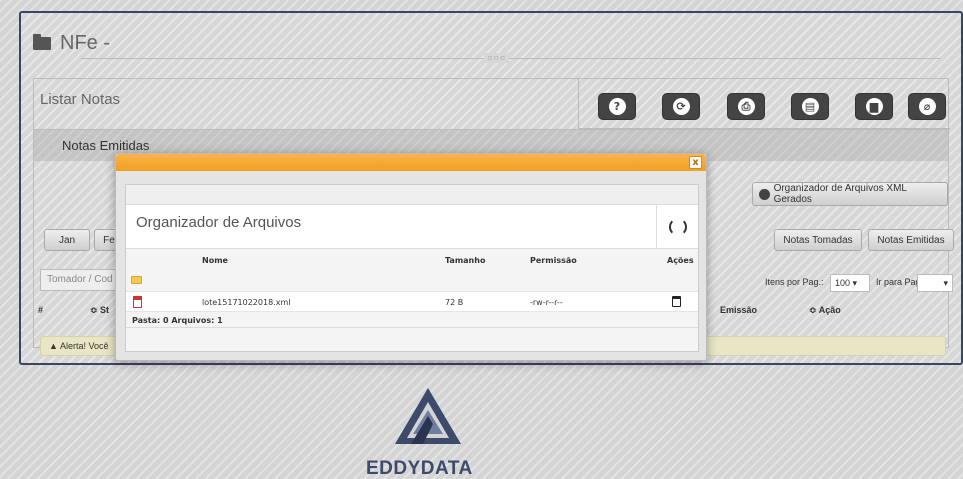 The height and width of the screenshot is (479, 963). I want to click on organizer-xml-label: Organizador de Arquivos XML Gerados, so click(840, 194).